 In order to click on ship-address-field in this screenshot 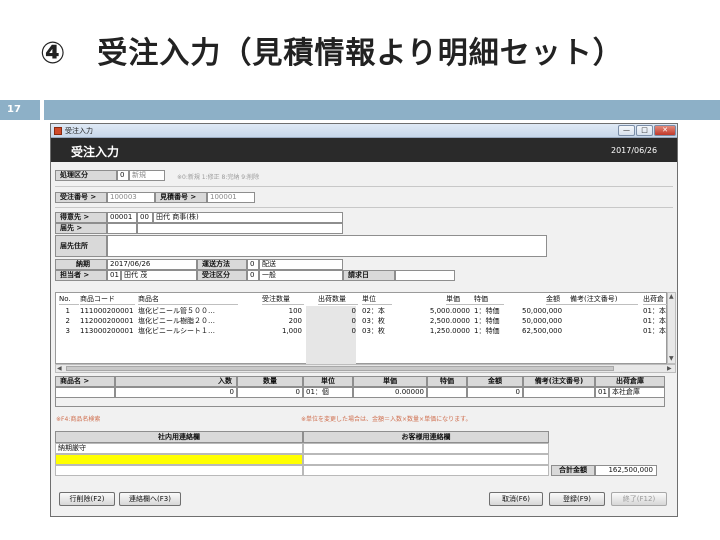, I will do `click(327, 246)`.